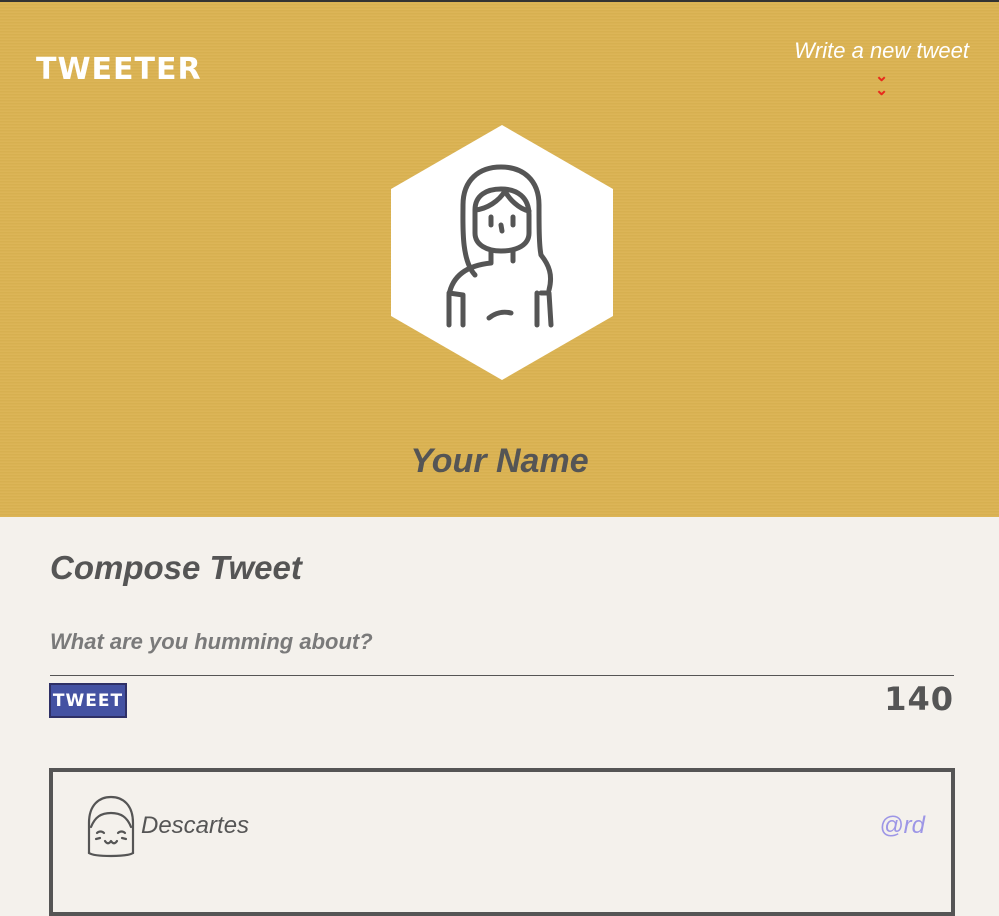  Describe the element at coordinates (881, 68) in the screenshot. I see `write-tweet-link: Write a new tweet ⌄ ⌄` at that location.